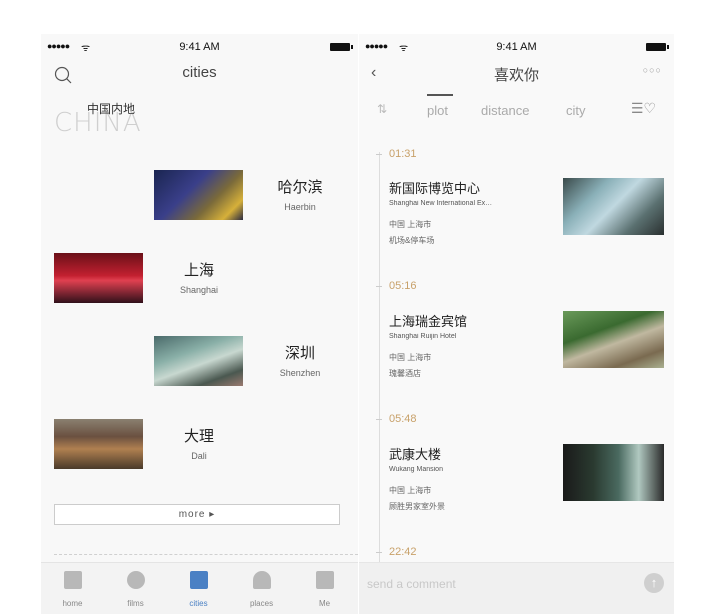 This screenshot has width=702, height=614. I want to click on tab-label: films, so click(135, 603).